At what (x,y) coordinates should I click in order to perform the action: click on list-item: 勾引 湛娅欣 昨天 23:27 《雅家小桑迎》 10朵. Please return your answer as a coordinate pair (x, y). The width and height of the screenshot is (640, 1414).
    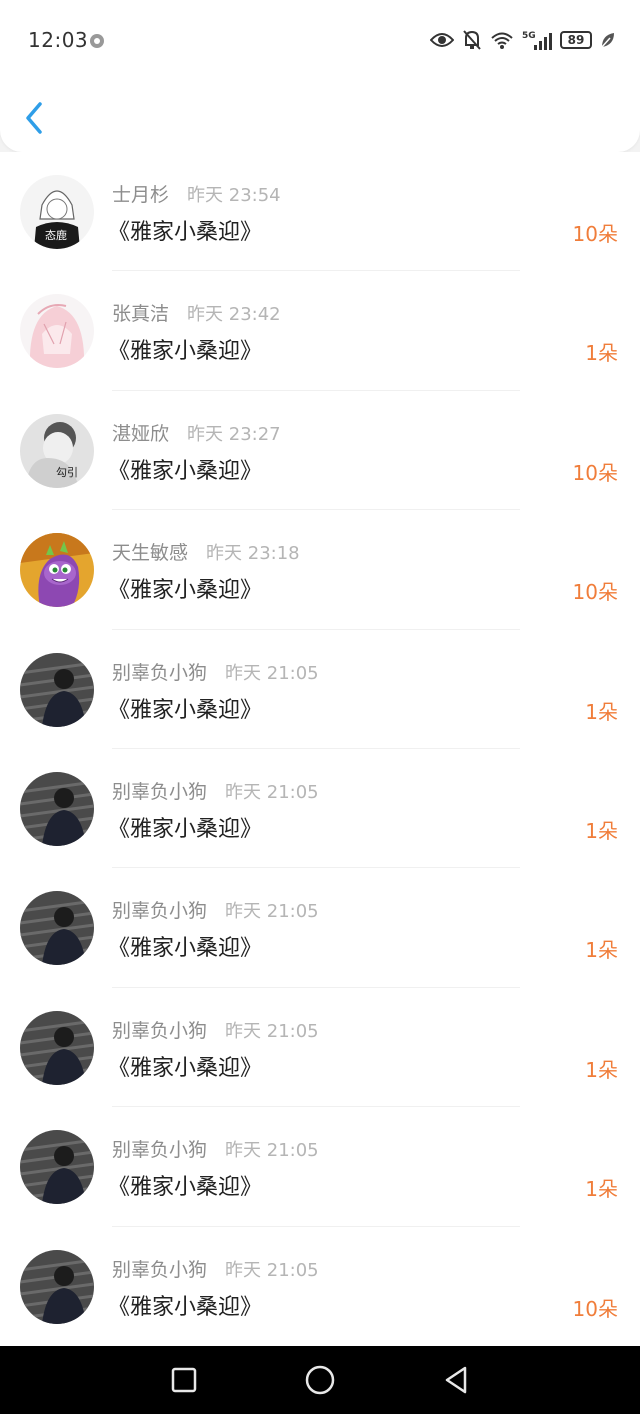
    Looking at the image, I should click on (320, 451).